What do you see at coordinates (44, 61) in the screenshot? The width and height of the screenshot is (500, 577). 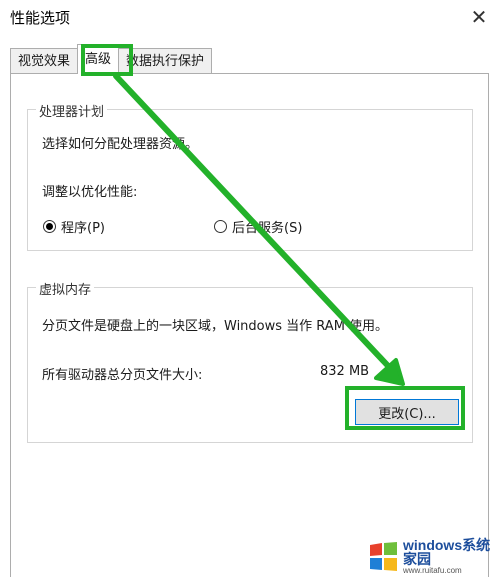 I see `tab-visual-effects: 视觉效果` at bounding box center [44, 61].